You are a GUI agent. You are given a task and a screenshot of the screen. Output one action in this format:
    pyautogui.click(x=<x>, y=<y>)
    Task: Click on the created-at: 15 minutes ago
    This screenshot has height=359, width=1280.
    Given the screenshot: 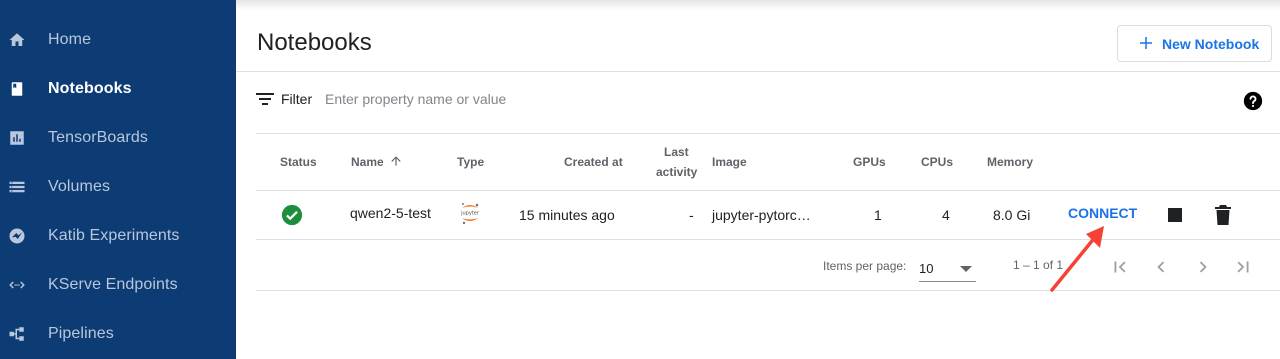 What is the action you would take?
    pyautogui.click(x=567, y=215)
    